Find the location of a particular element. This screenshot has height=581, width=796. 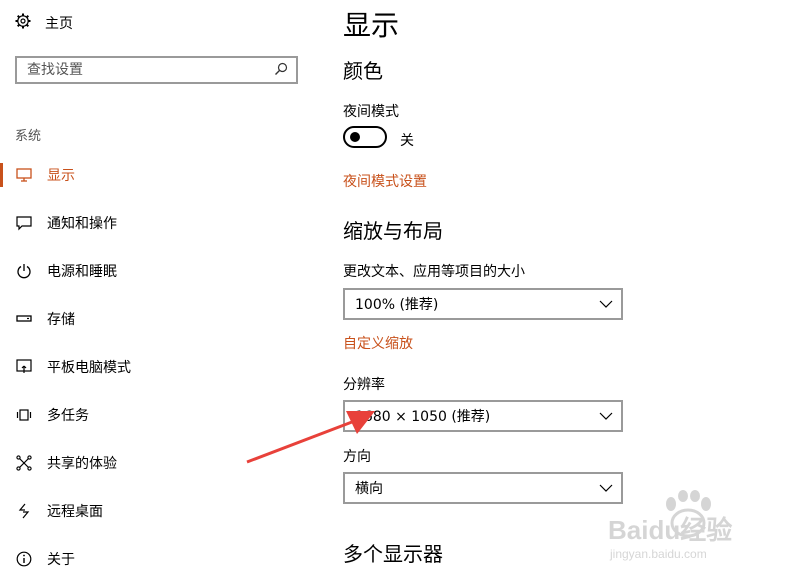

sidebar-item-label: 存储 is located at coordinates (61, 320).